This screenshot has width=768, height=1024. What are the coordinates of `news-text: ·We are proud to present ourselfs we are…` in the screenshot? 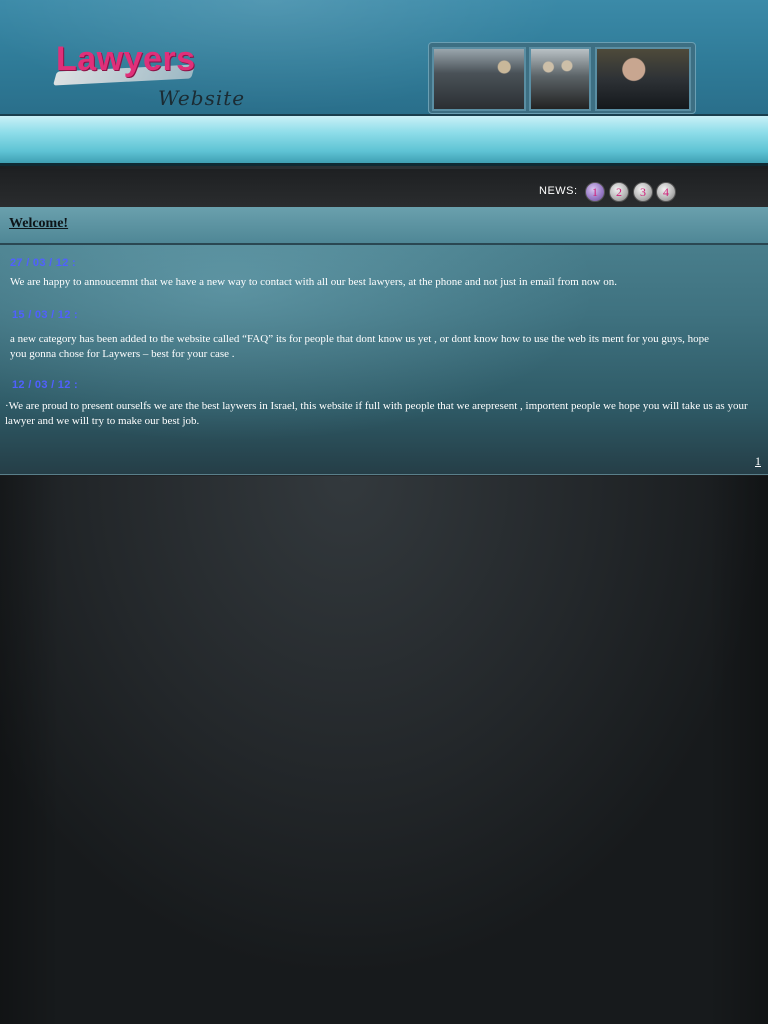 It's located at (376, 413).